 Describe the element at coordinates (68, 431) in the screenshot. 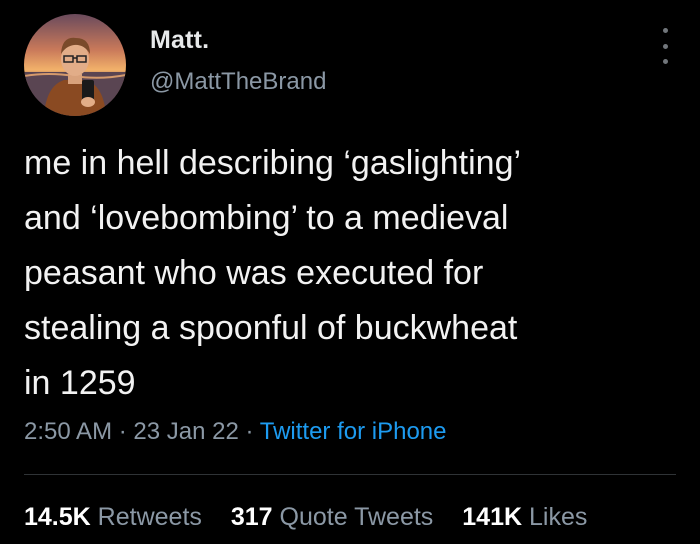

I see `tweet-time: 2:50 AM` at that location.